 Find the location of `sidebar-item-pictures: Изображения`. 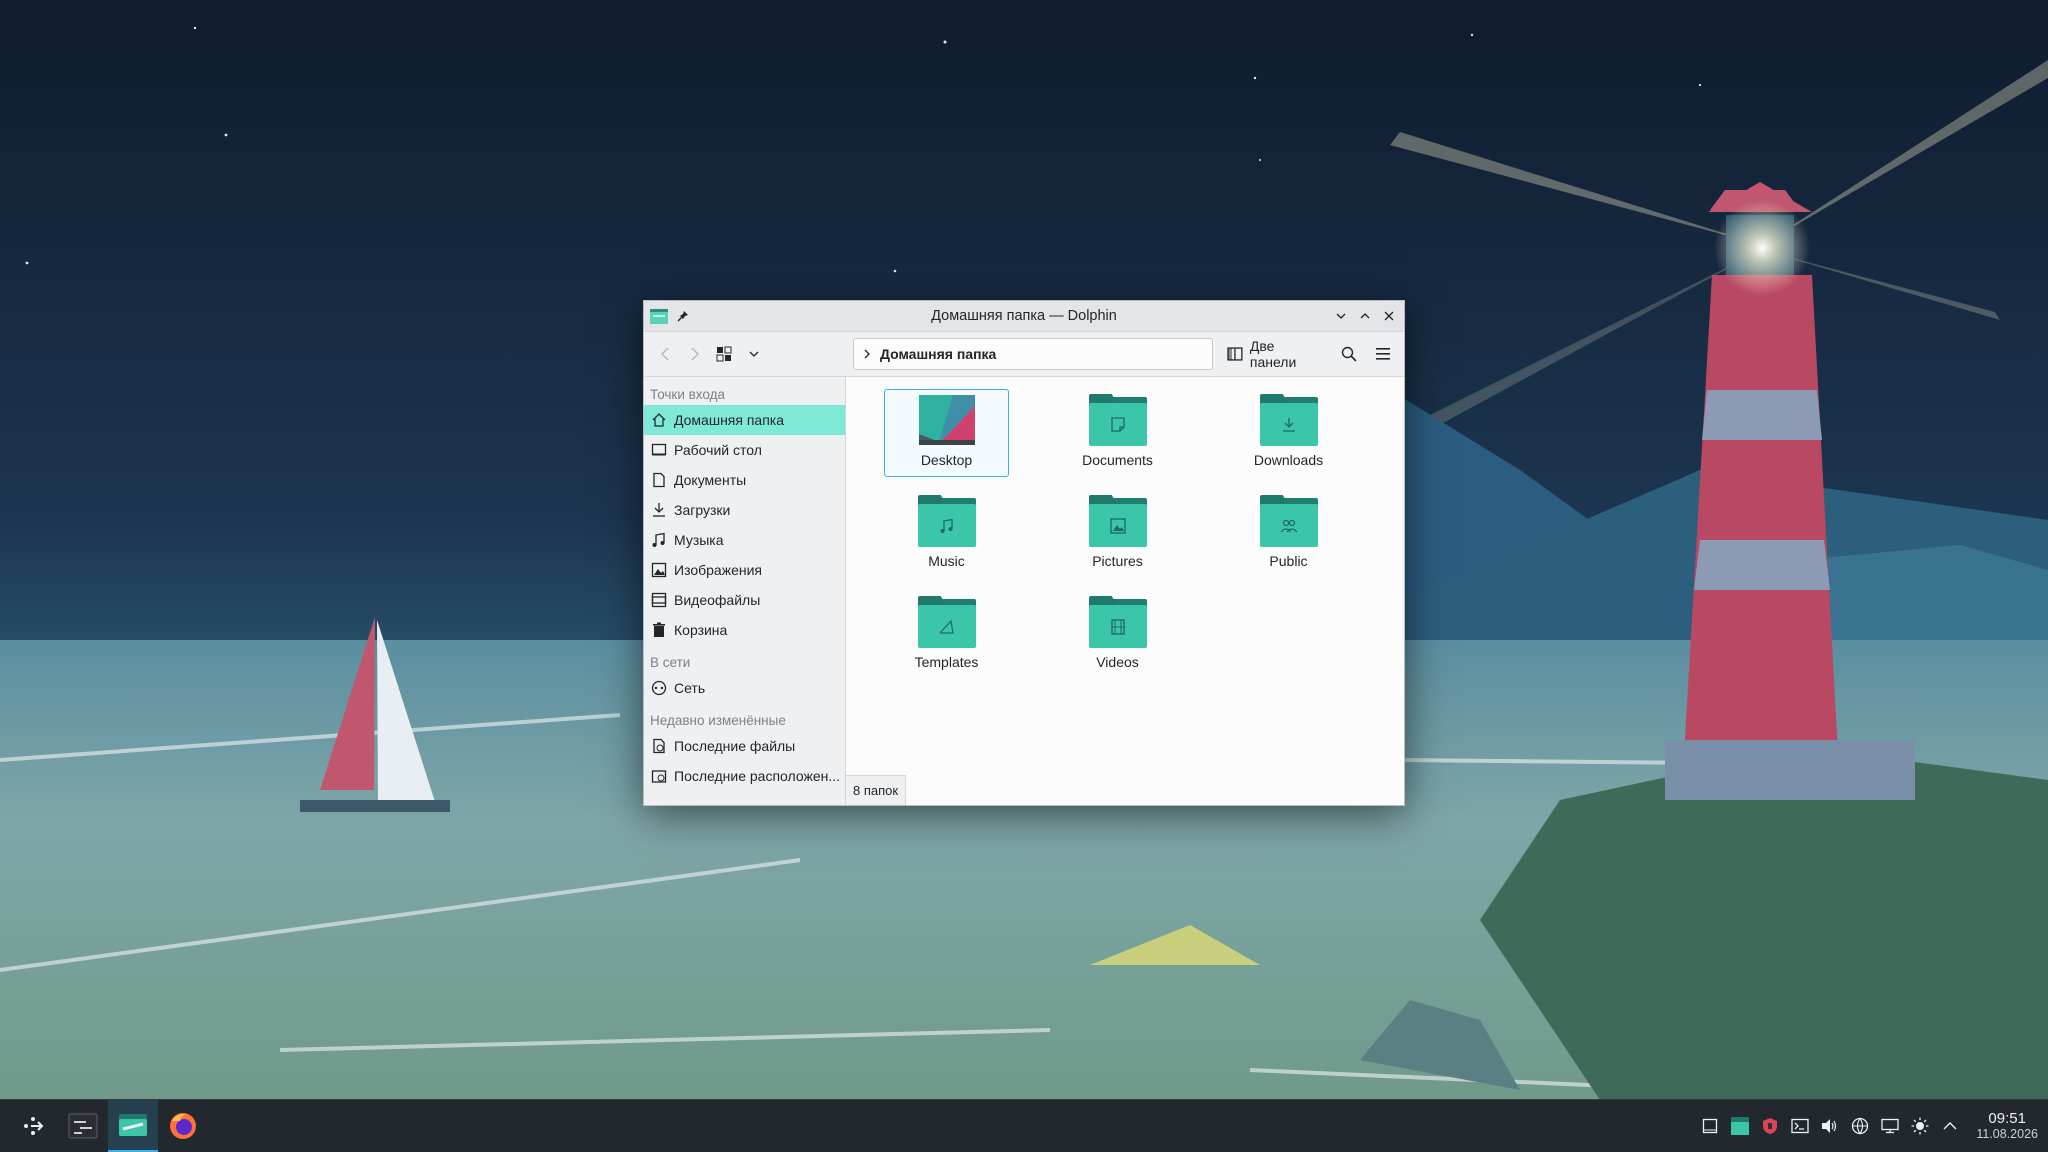

sidebar-item-pictures: Изображения is located at coordinates (744, 570).